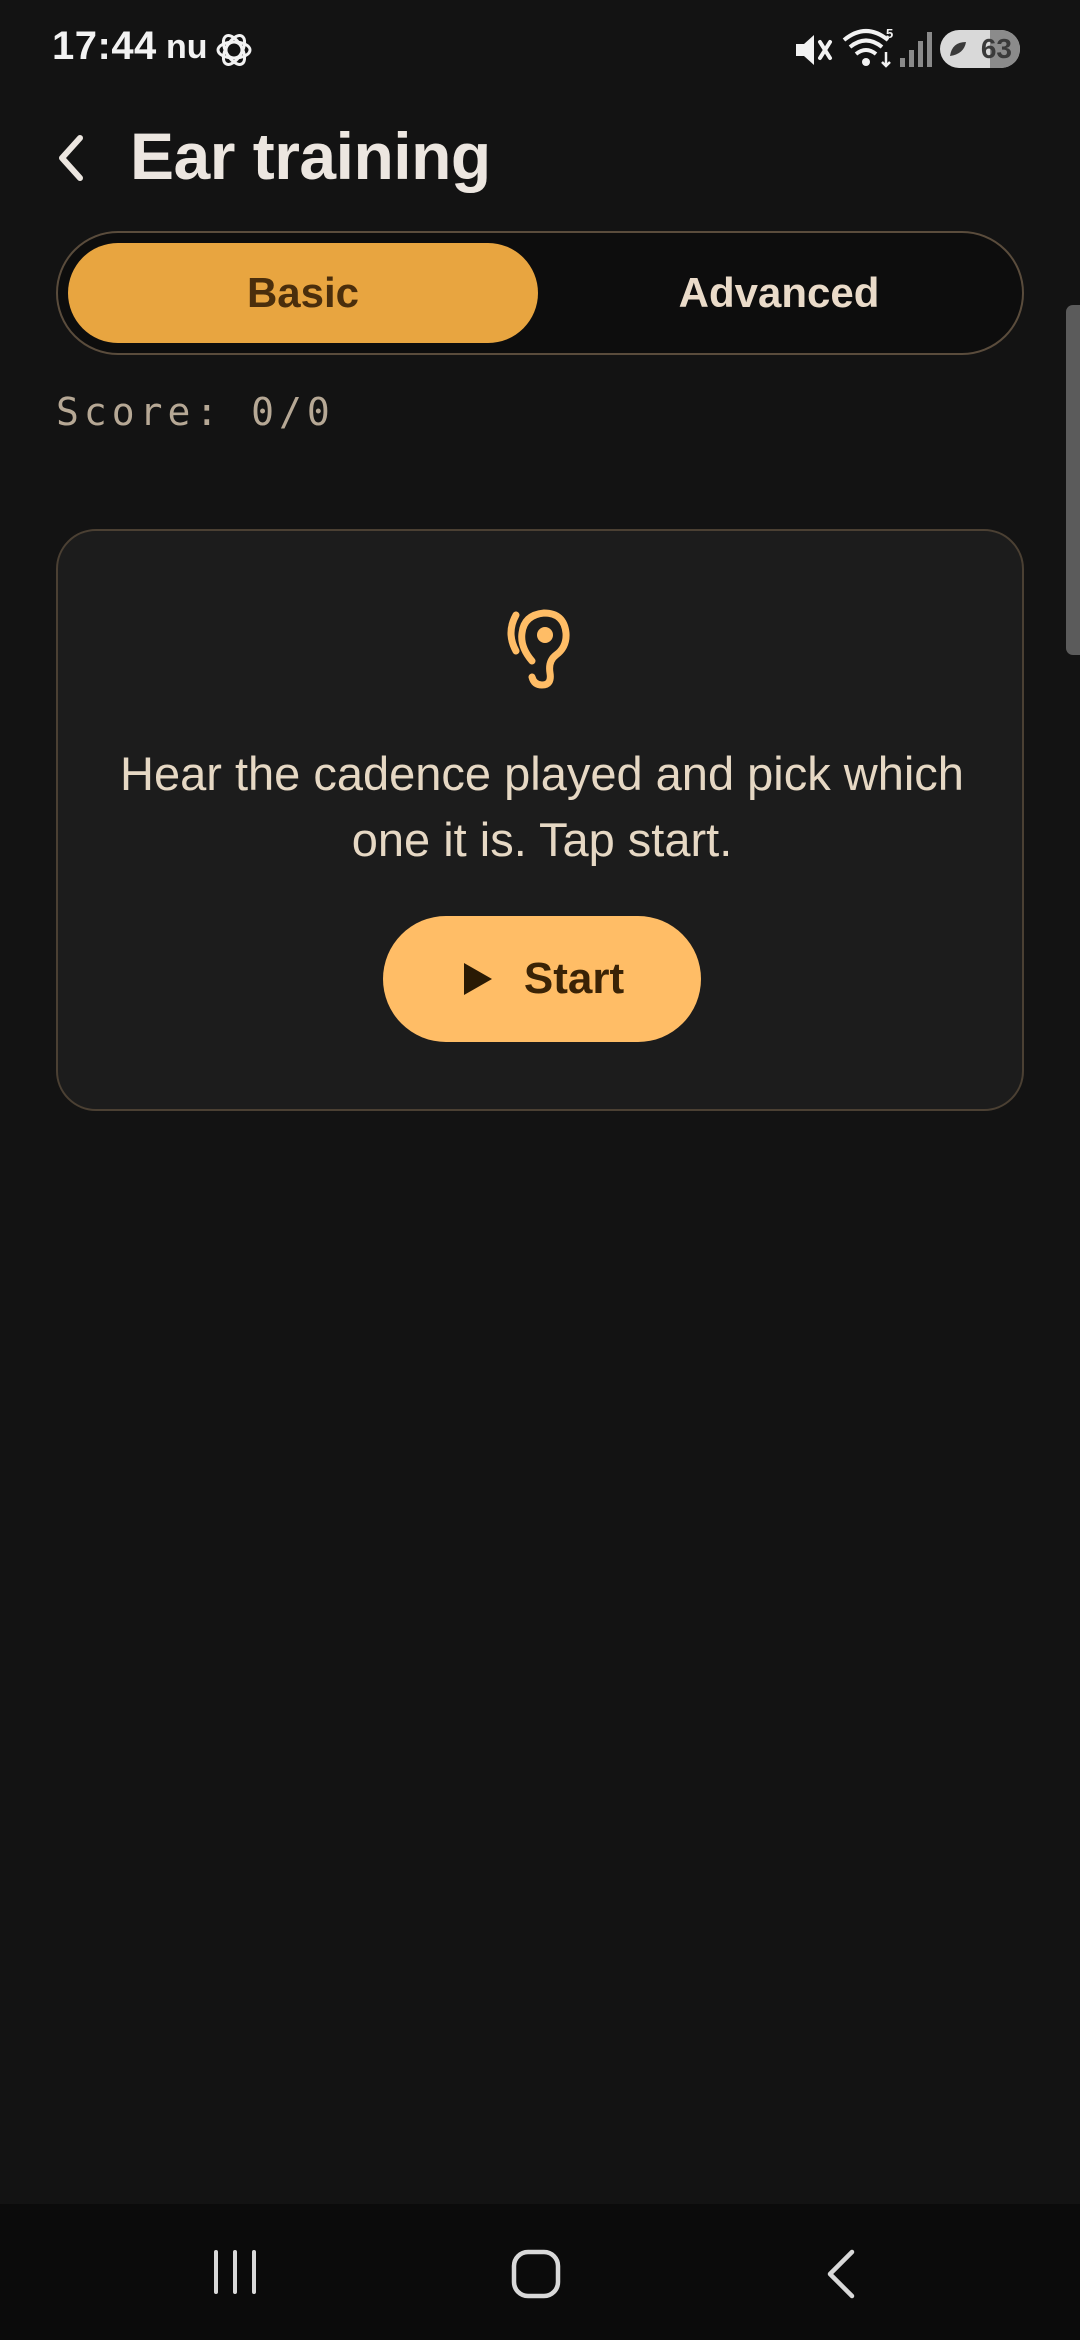 This screenshot has height=2340, width=1080. I want to click on start-button-label: Start, so click(574, 978).